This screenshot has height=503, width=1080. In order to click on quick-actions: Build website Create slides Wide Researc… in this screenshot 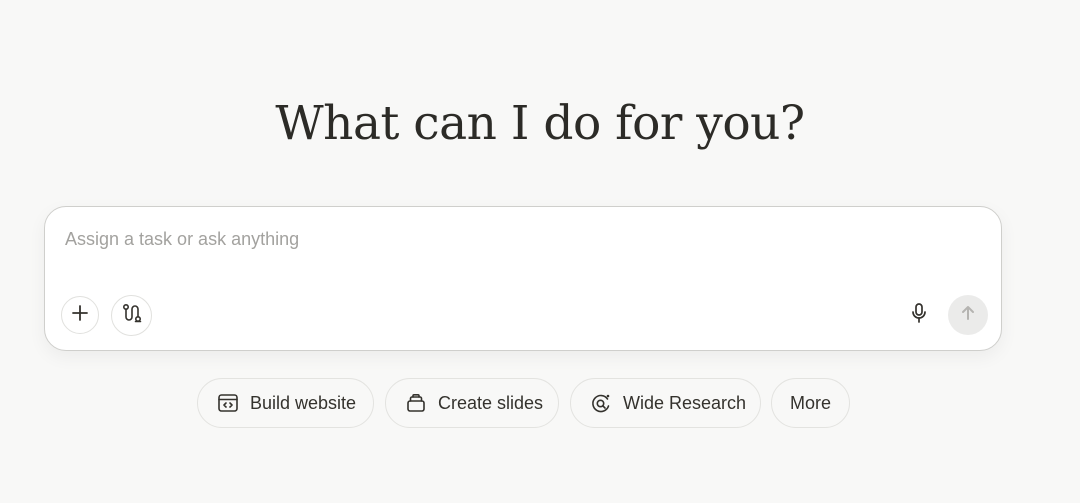, I will do `click(540, 403)`.